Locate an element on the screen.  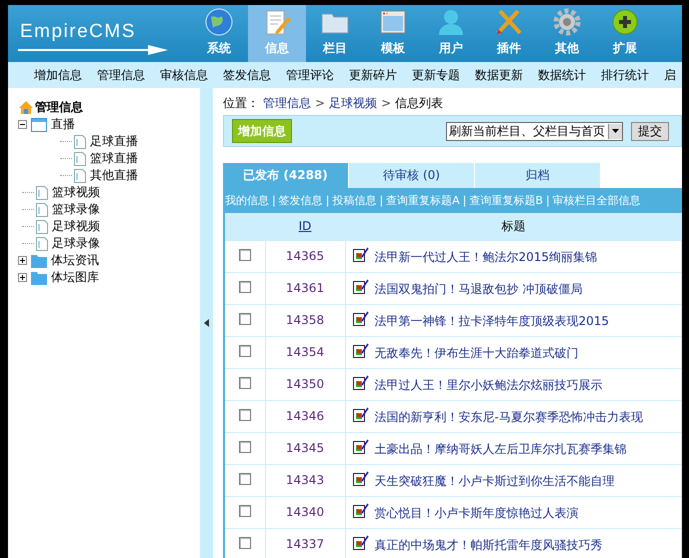
id-cell: 14346 is located at coordinates (305, 416).